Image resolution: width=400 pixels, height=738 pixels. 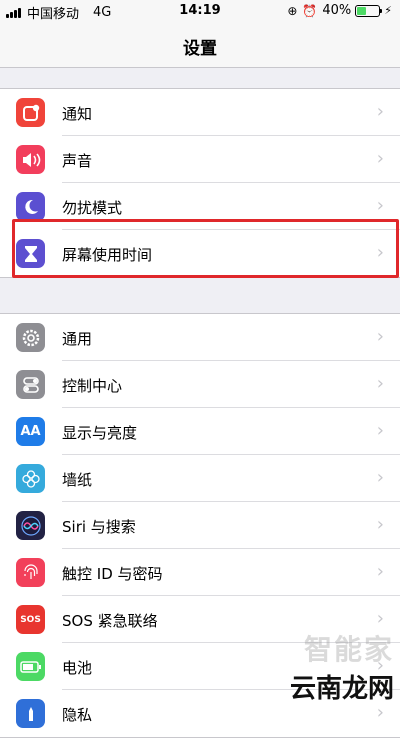 What do you see at coordinates (367, 11) in the screenshot?
I see `battery-indicator-icon` at bounding box center [367, 11].